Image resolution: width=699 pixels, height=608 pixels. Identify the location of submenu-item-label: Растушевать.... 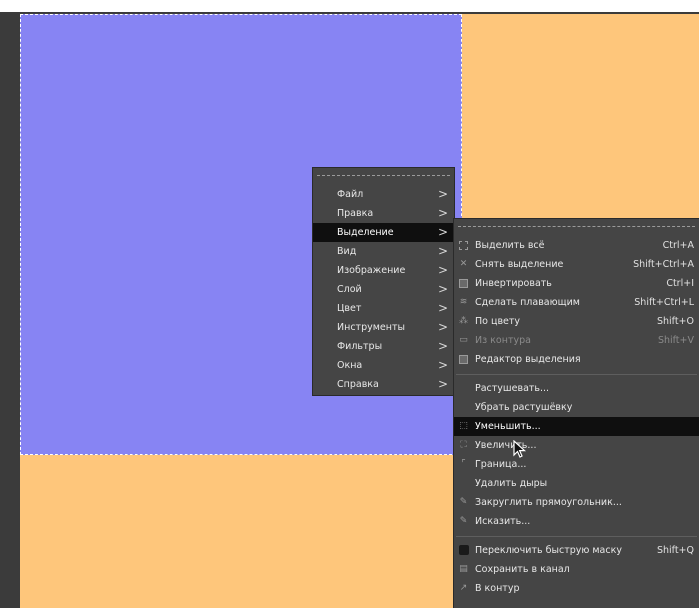
(512, 388).